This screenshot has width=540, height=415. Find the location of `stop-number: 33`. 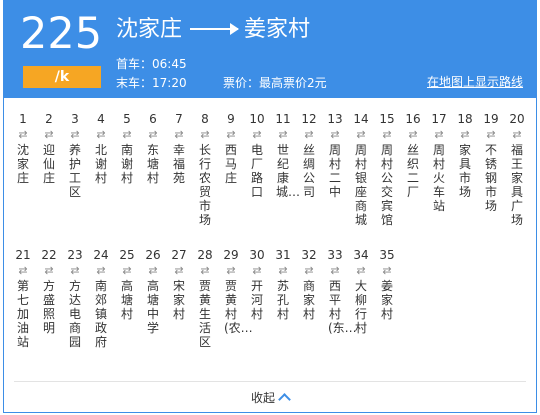

stop-number: 33 is located at coordinates (335, 255).